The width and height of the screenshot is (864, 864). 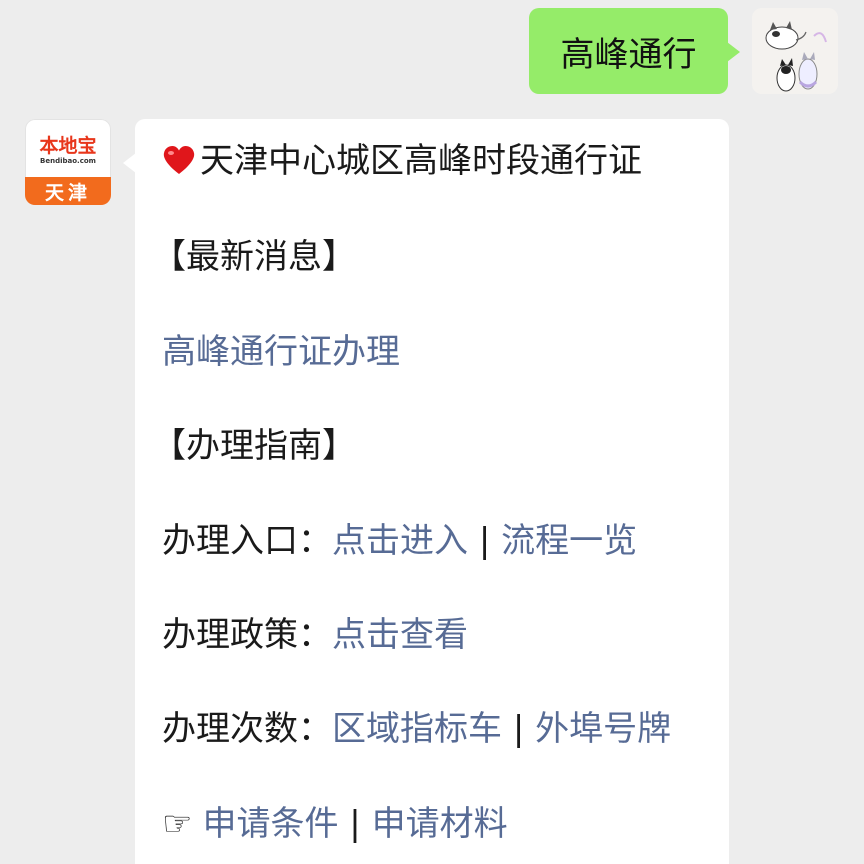 I want to click on apply-line: ☞ 申请条件 | 申请材料, so click(x=335, y=824).